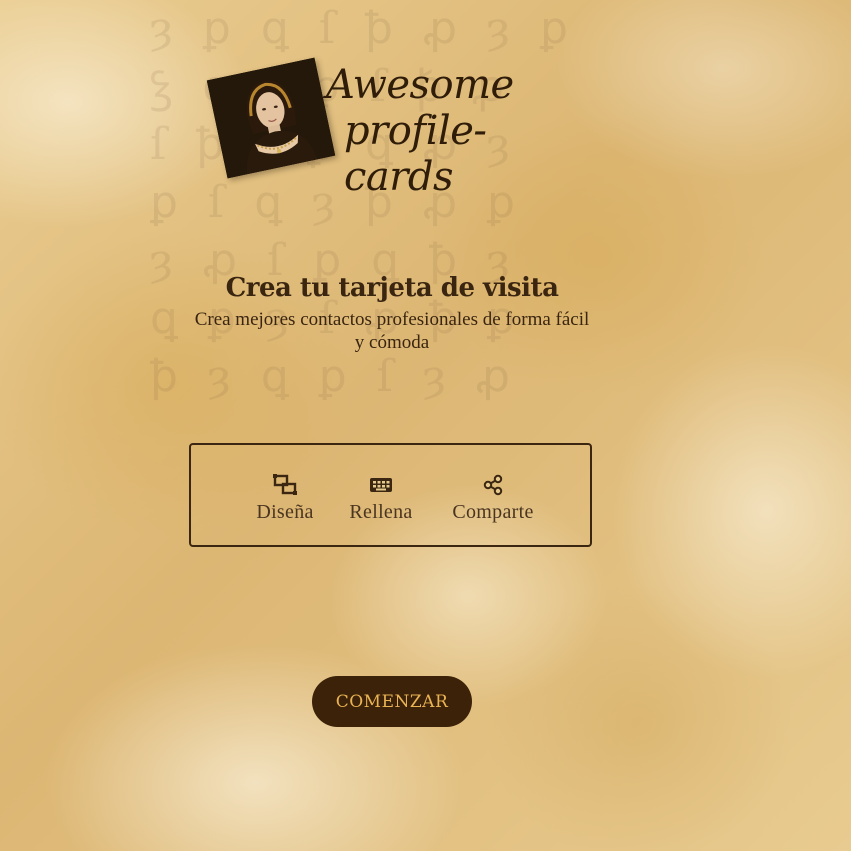  Describe the element at coordinates (415, 154) in the screenshot. I see `logo-line-2: profile-cards` at that location.